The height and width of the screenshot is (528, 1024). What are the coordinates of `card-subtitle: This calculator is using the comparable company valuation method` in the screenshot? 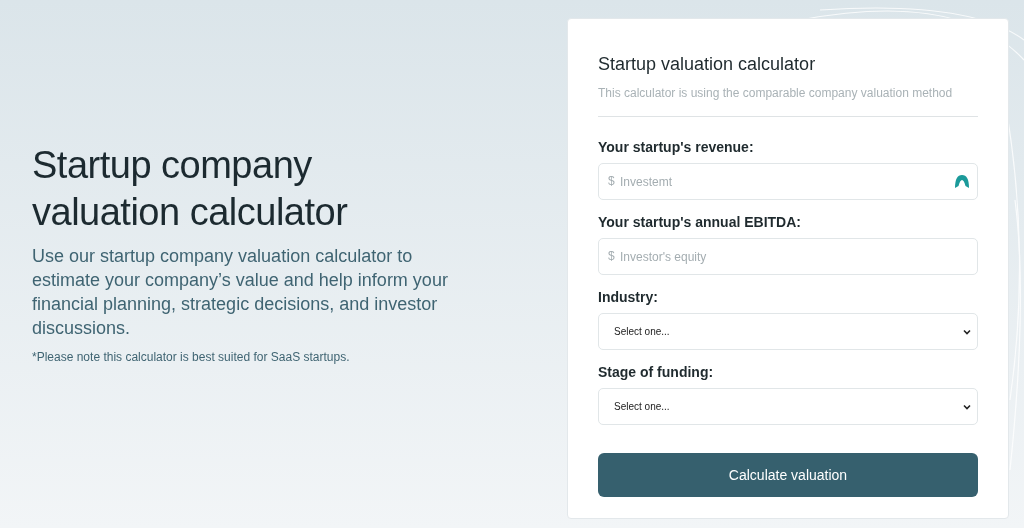 It's located at (775, 93).